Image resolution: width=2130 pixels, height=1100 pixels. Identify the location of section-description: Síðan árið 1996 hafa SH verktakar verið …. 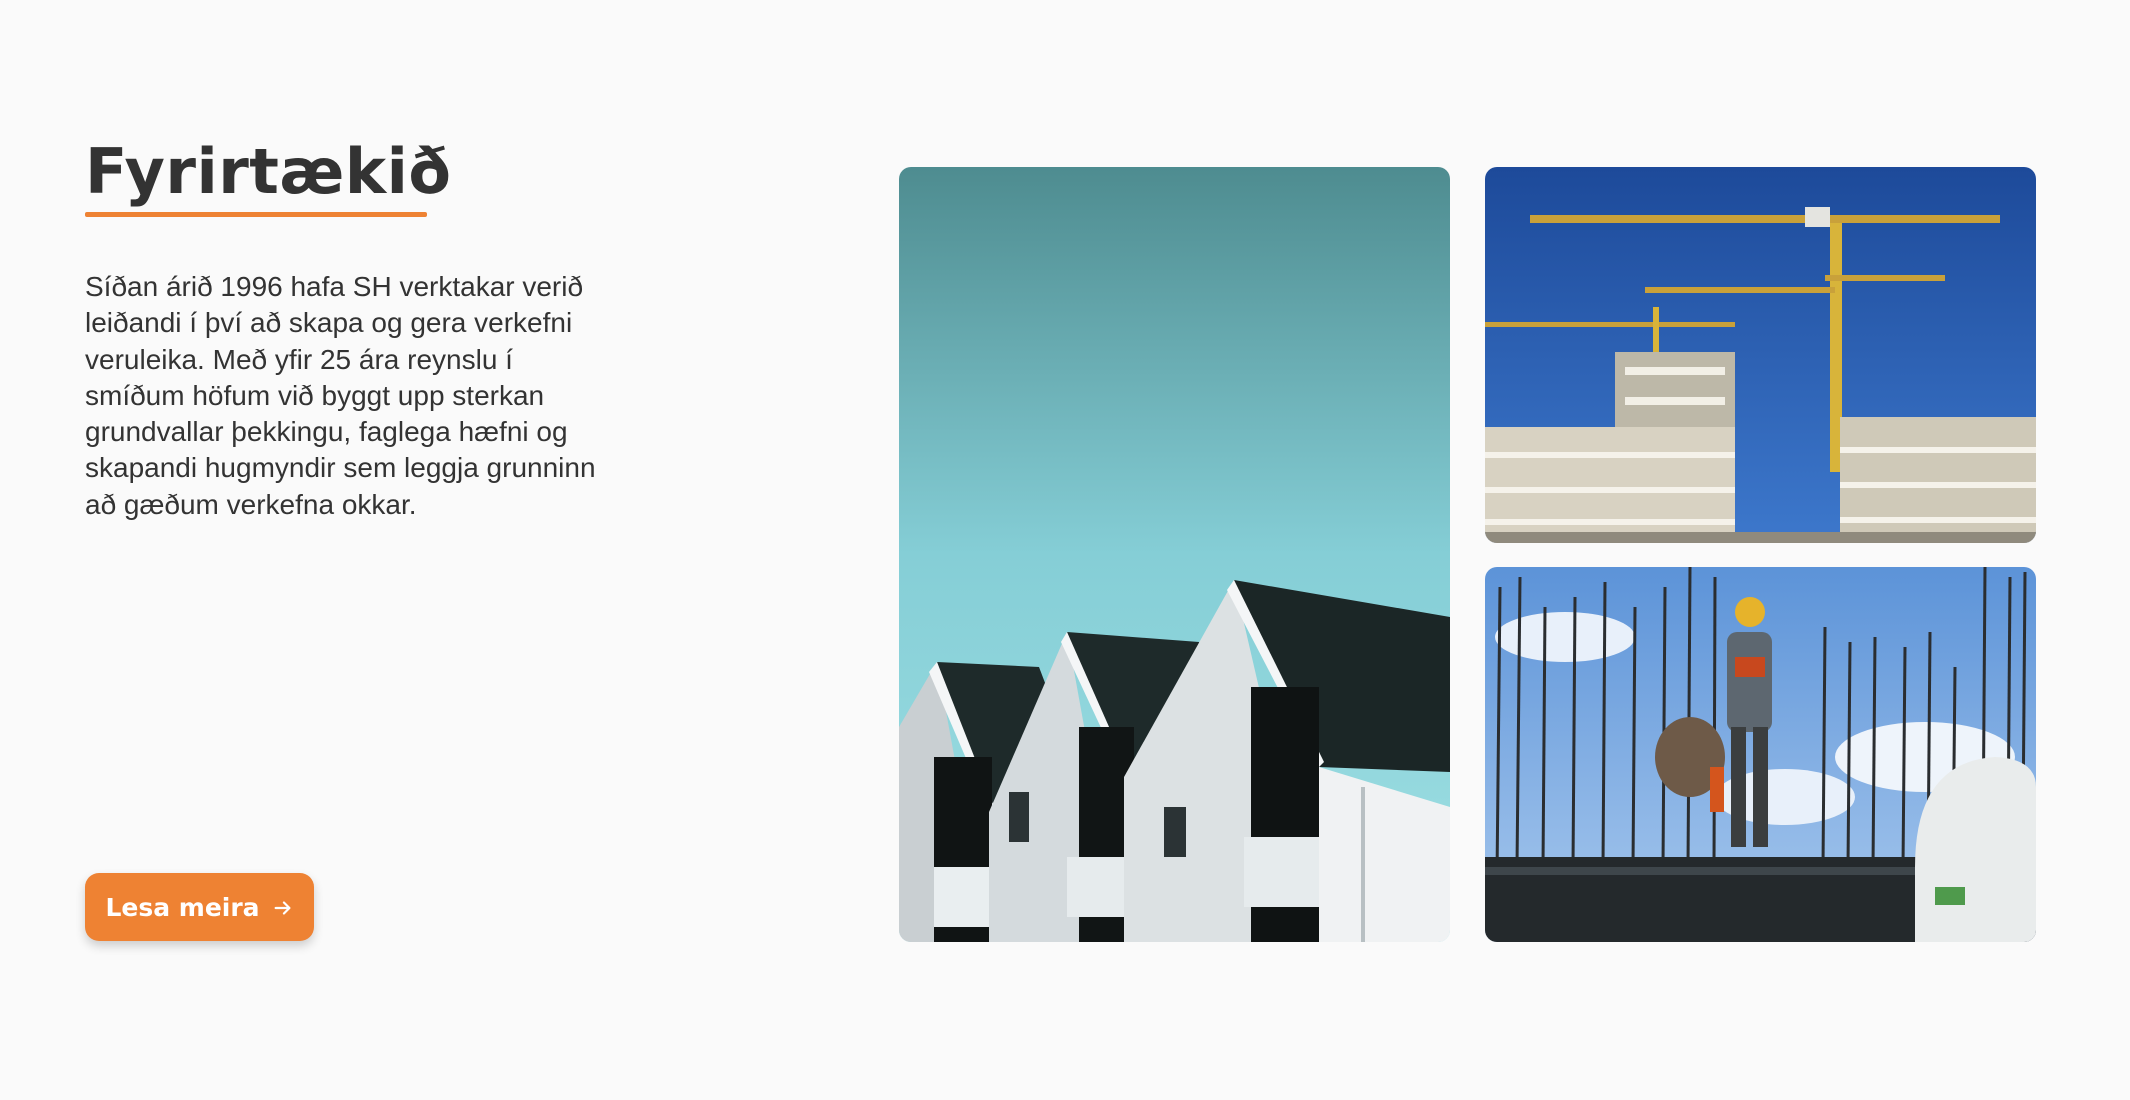
(340, 395).